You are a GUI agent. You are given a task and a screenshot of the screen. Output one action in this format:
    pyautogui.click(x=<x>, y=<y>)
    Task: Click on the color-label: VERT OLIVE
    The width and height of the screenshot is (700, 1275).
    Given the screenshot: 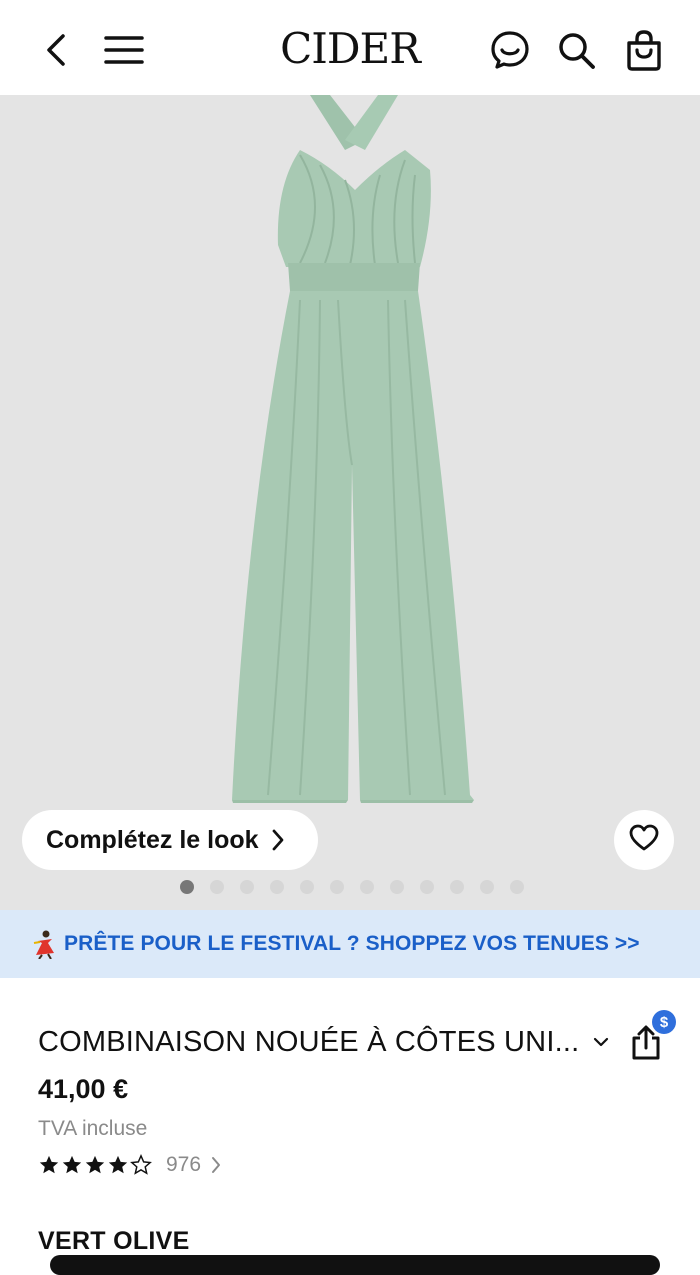 What is the action you would take?
    pyautogui.click(x=114, y=1241)
    